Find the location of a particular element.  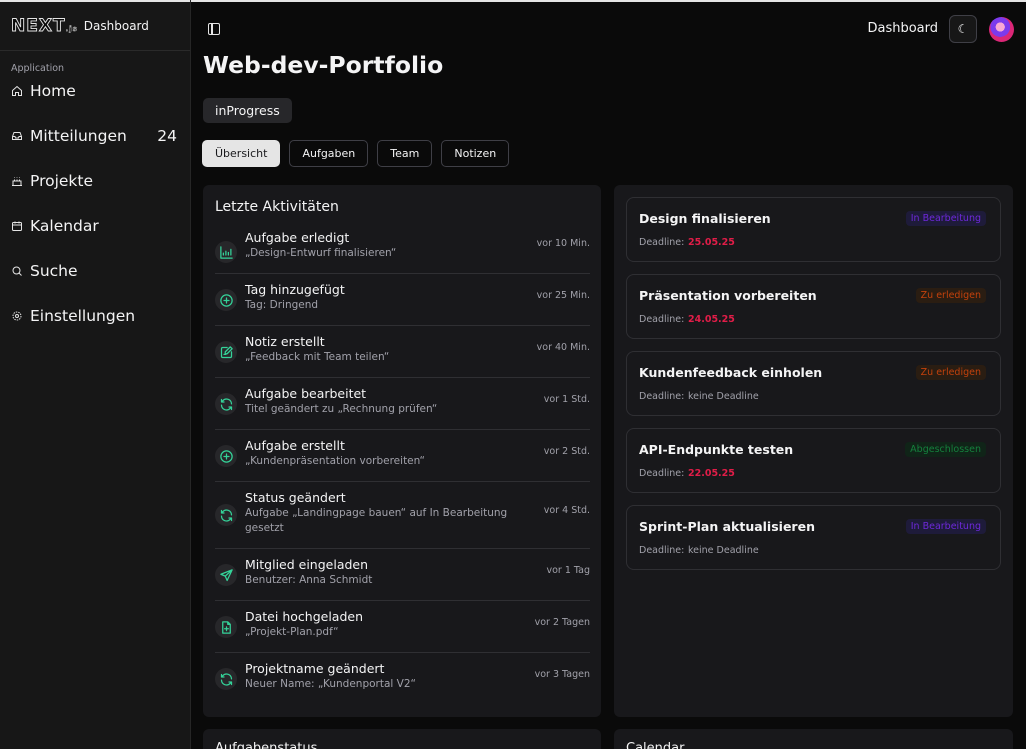

tab-uebersicht: Übersicht is located at coordinates (241, 153).